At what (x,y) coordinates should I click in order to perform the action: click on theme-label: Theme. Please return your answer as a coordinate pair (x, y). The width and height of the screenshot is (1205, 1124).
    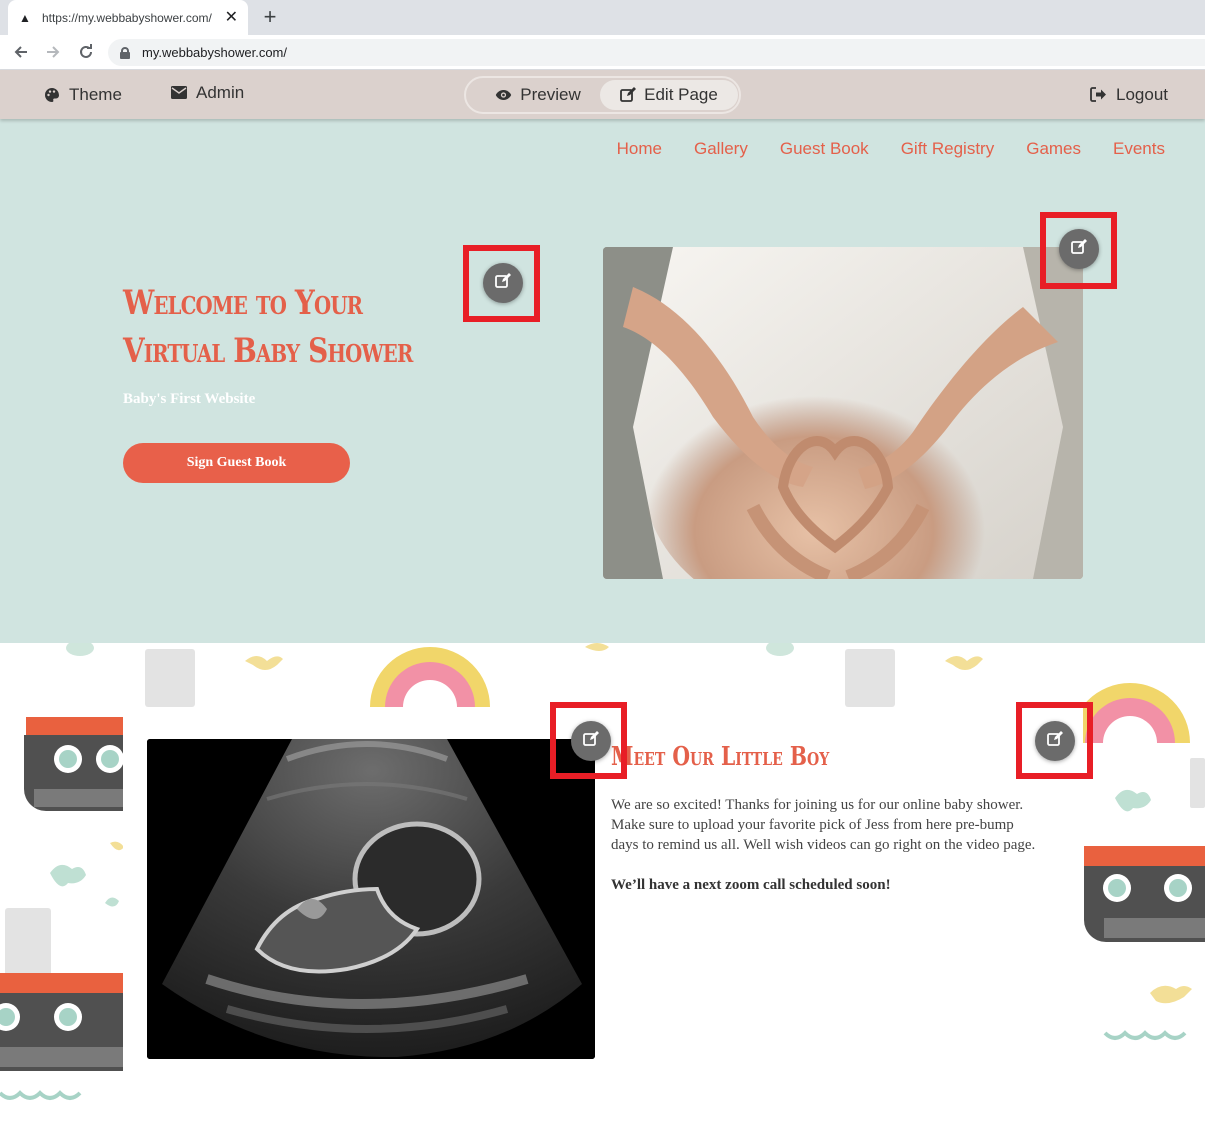
    Looking at the image, I should click on (95, 94).